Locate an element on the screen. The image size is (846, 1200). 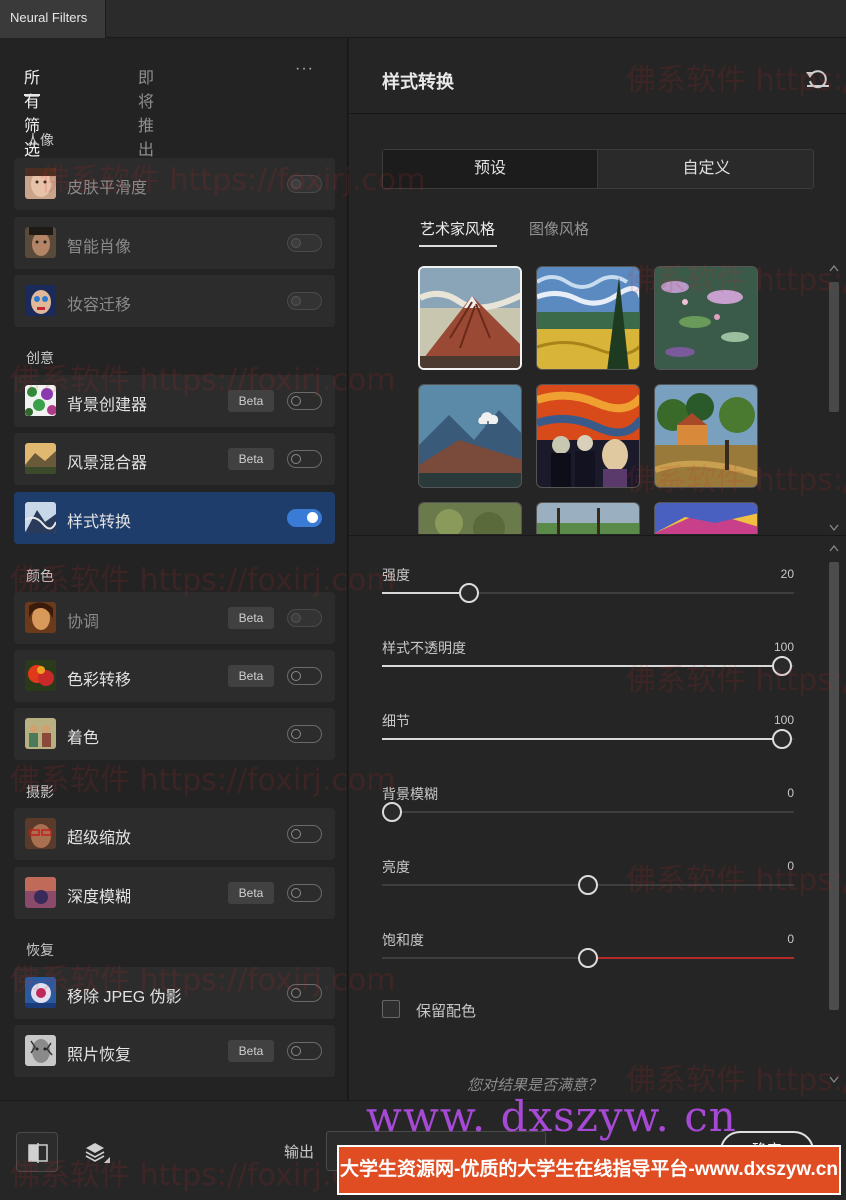
filter-landscape-mixer: 风景混合器 Beta is located at coordinates (174, 459).